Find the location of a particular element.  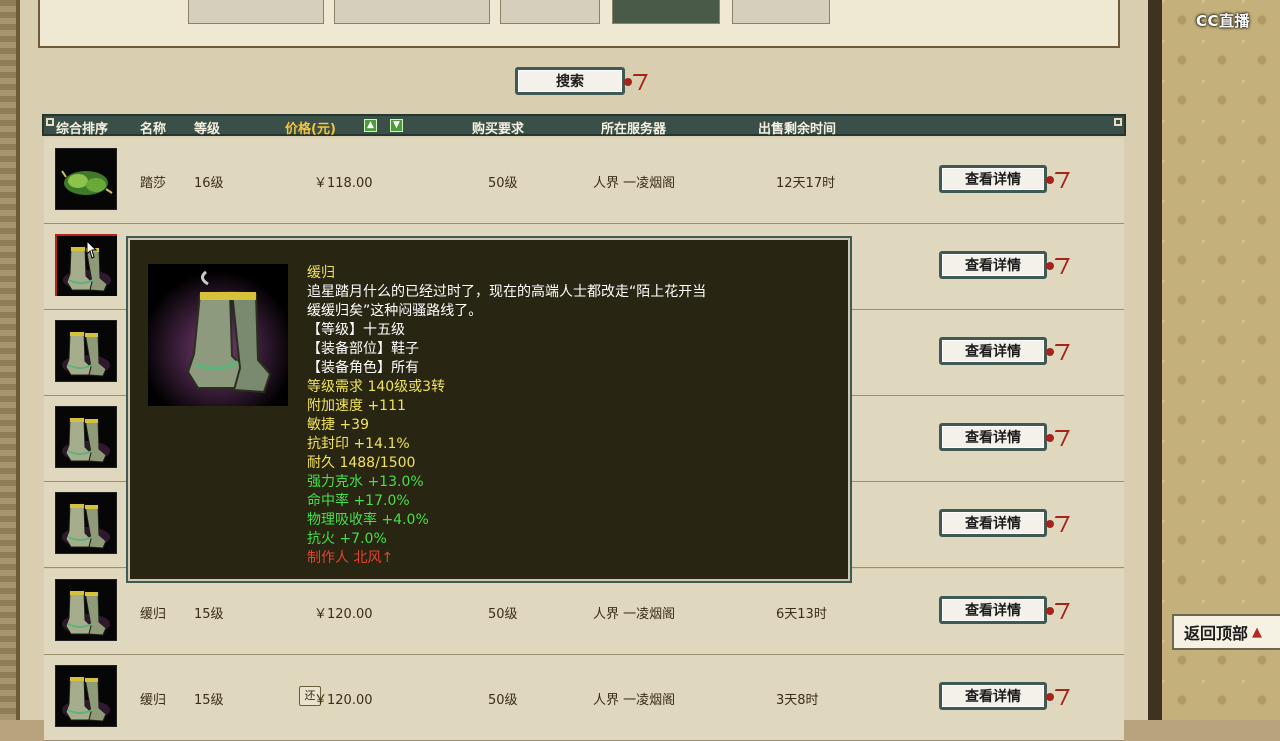

right-border is located at coordinates (1155, 360).